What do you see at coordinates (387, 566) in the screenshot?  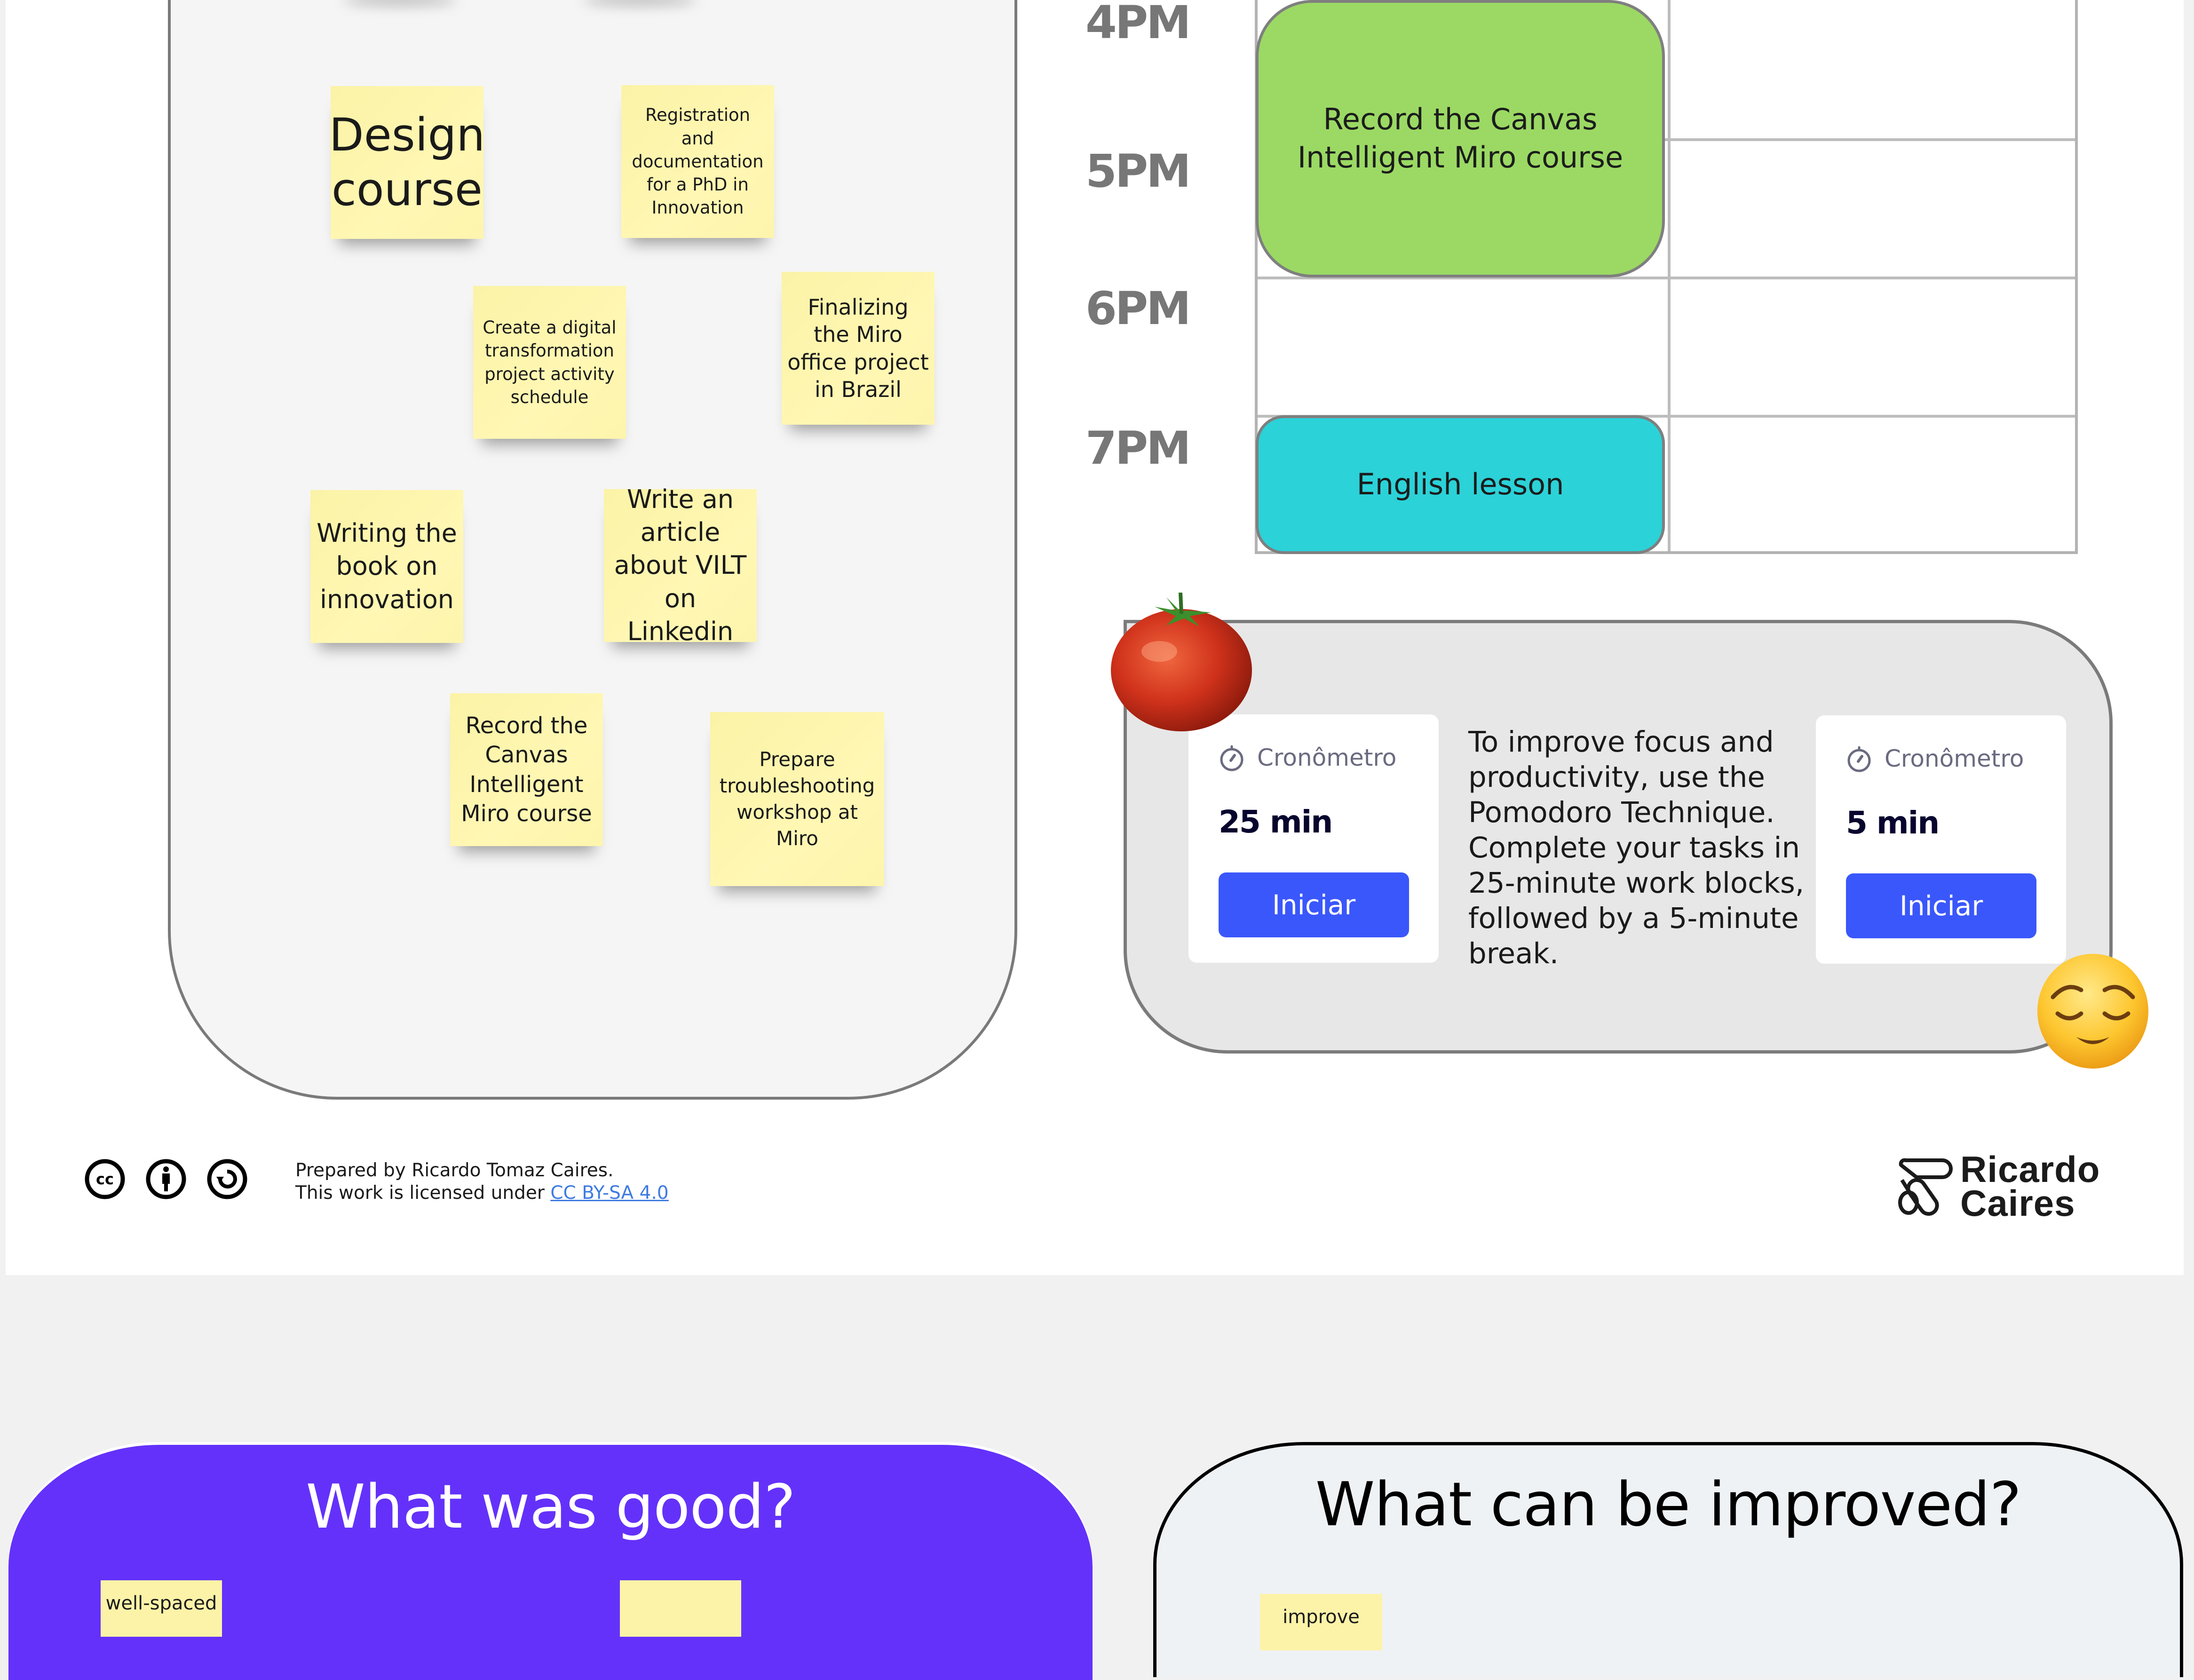 I see `sticky-note: Writing the book on innovation` at bounding box center [387, 566].